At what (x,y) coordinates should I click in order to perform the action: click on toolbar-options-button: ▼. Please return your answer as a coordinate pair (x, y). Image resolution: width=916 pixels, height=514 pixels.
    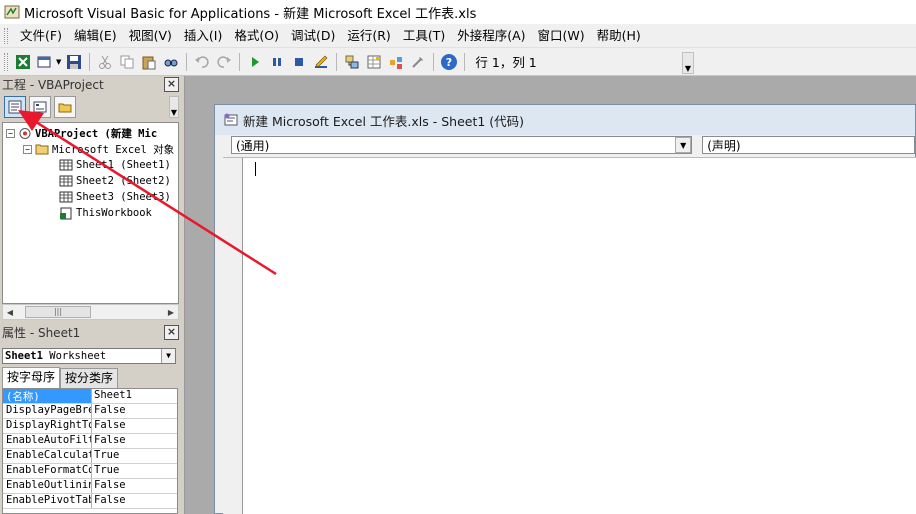
    Looking at the image, I should click on (688, 63).